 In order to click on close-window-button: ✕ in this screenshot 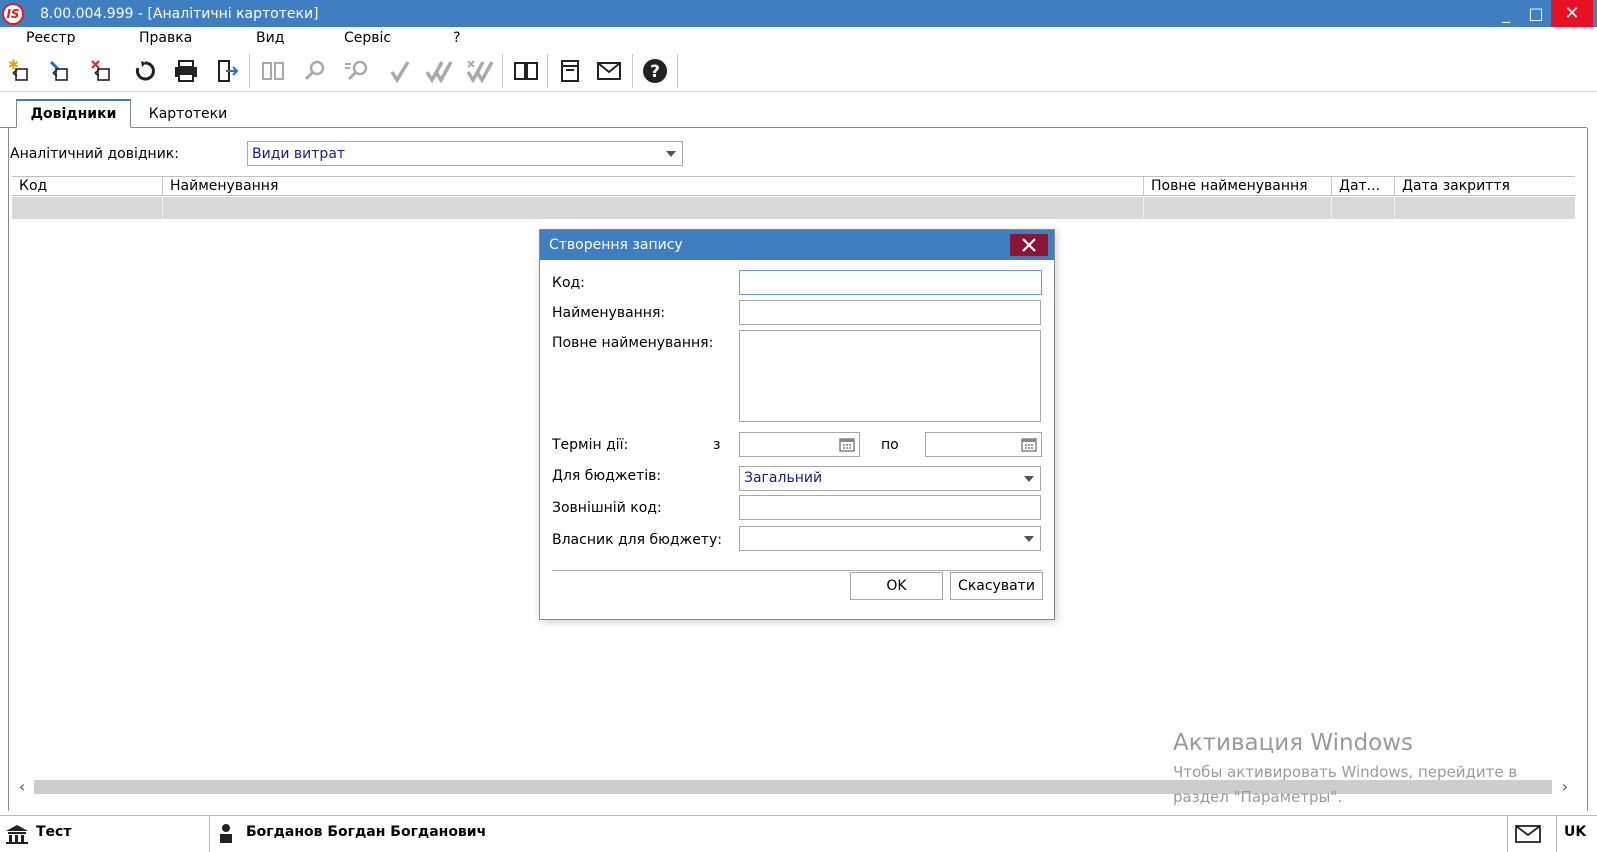, I will do `click(1572, 13)`.